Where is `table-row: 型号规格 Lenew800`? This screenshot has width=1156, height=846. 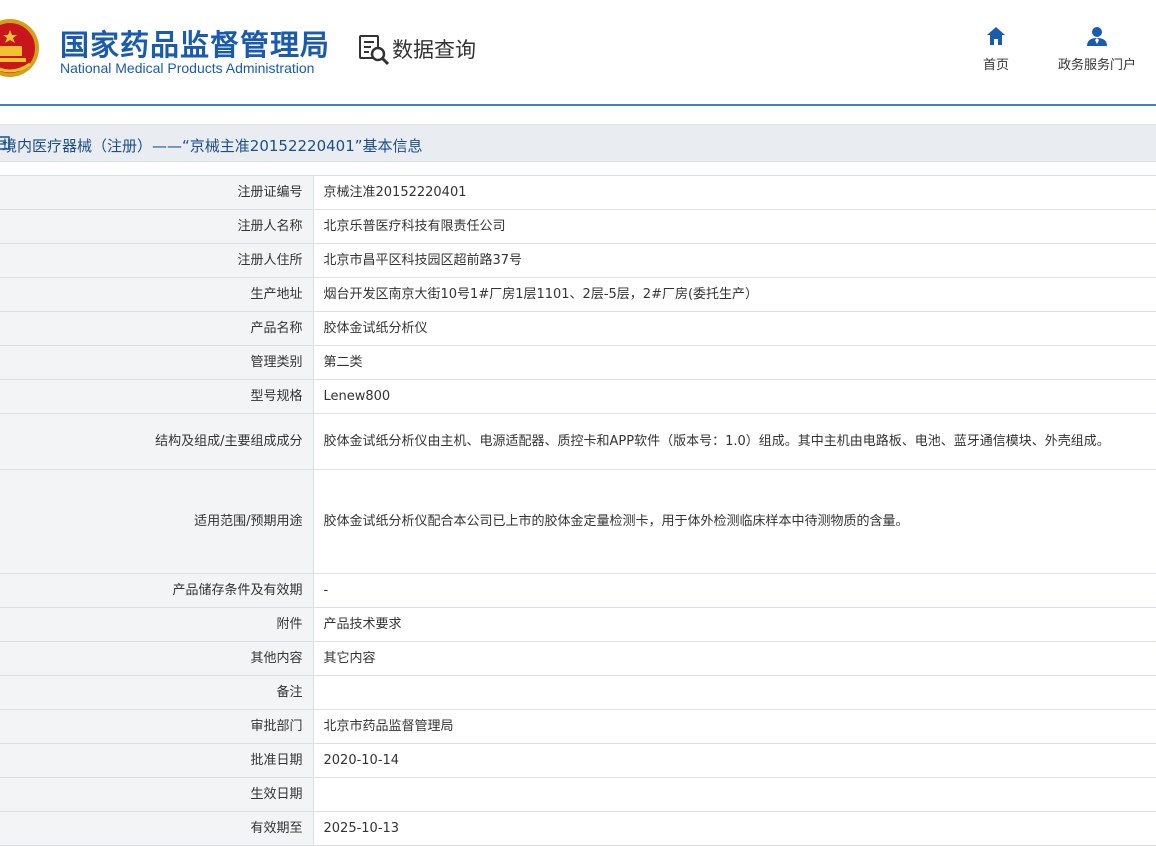 table-row: 型号规格 Lenew800 is located at coordinates (578, 396).